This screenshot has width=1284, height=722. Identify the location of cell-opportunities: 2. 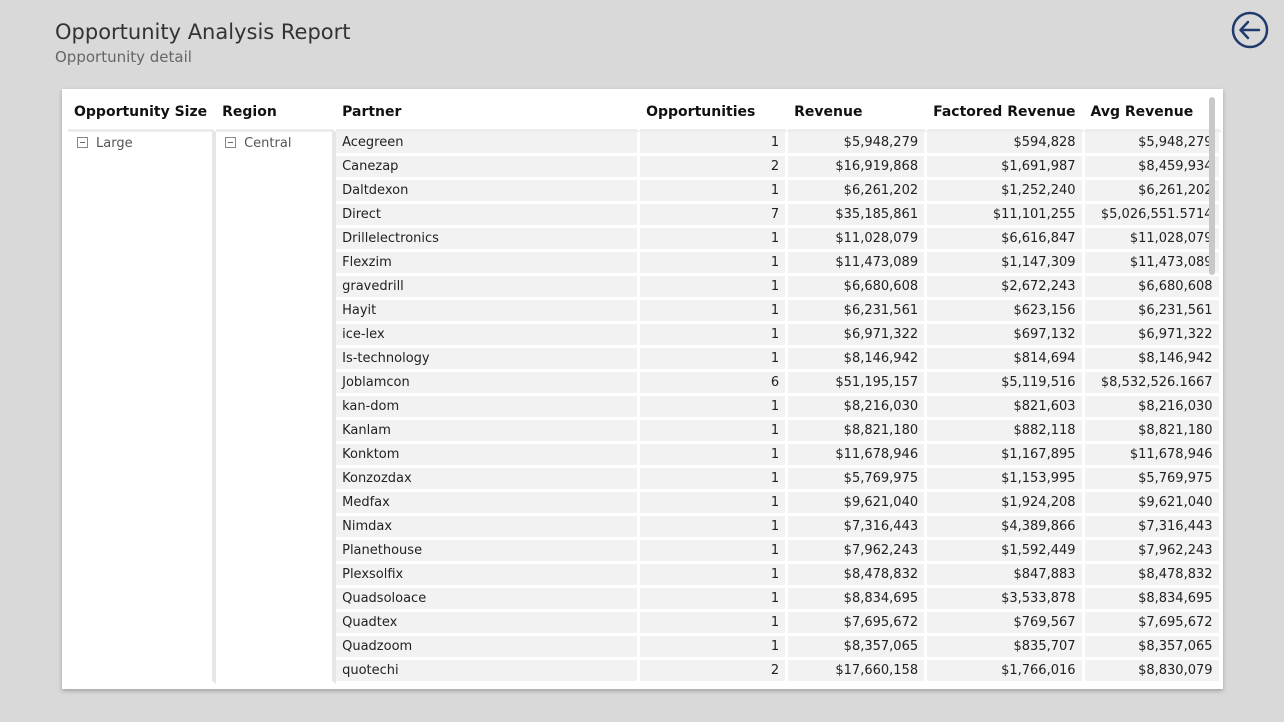
(714, 168).